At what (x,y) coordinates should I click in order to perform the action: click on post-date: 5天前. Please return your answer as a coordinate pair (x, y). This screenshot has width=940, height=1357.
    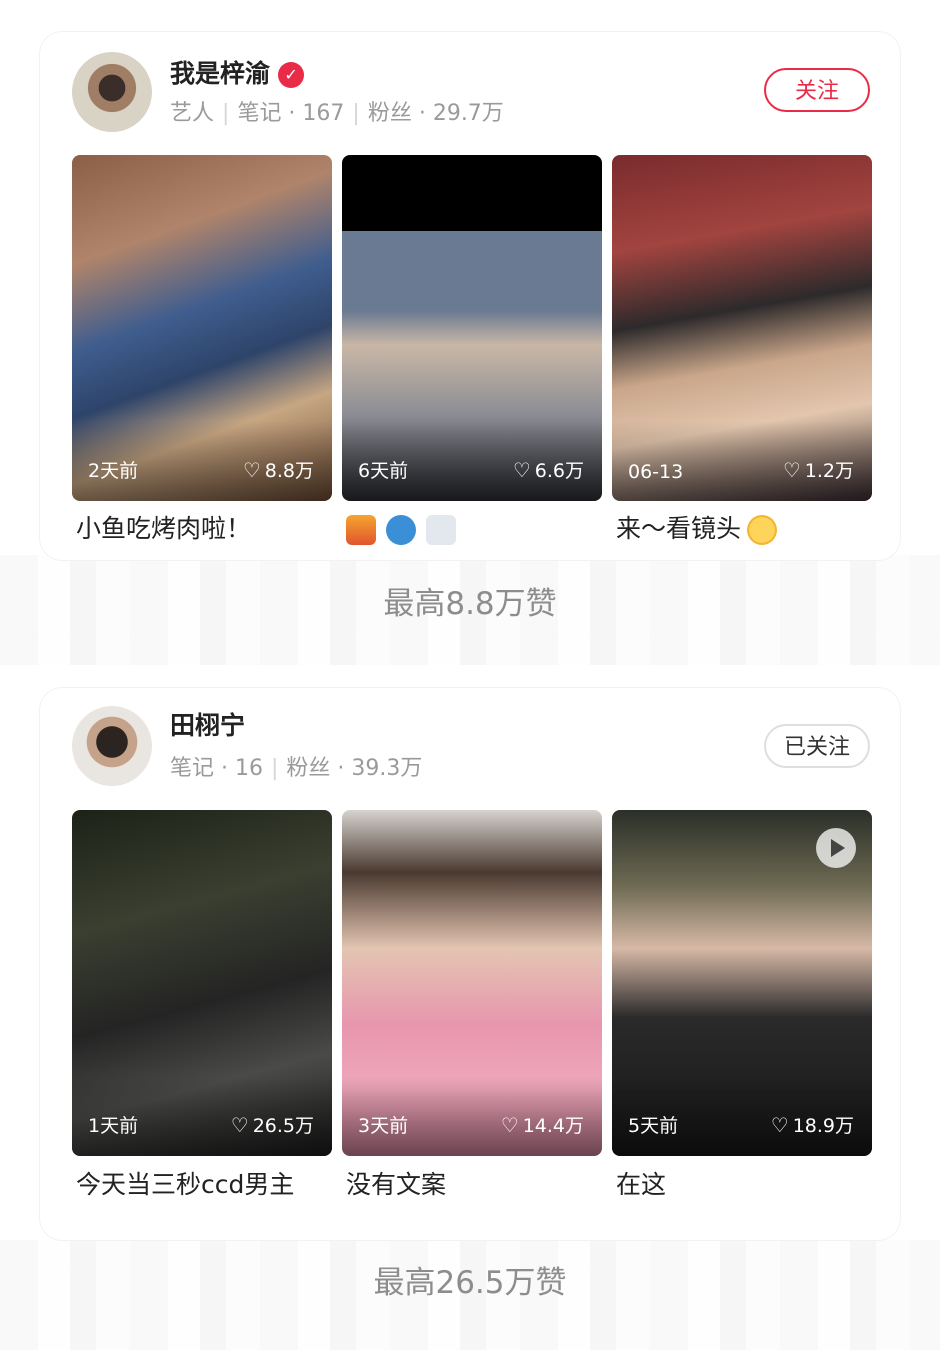
    Looking at the image, I should click on (653, 1126).